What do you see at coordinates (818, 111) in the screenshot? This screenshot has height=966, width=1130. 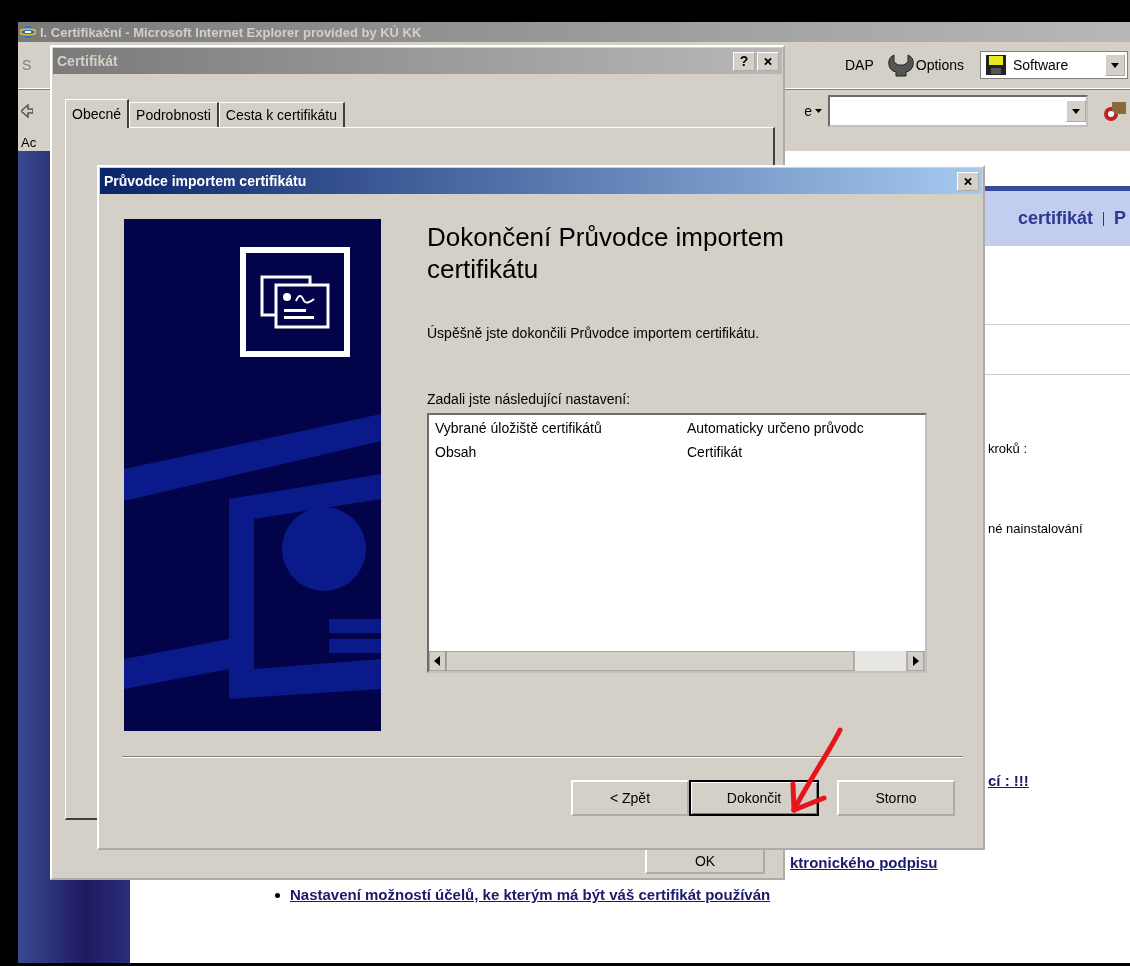 I see `caret-icon` at bounding box center [818, 111].